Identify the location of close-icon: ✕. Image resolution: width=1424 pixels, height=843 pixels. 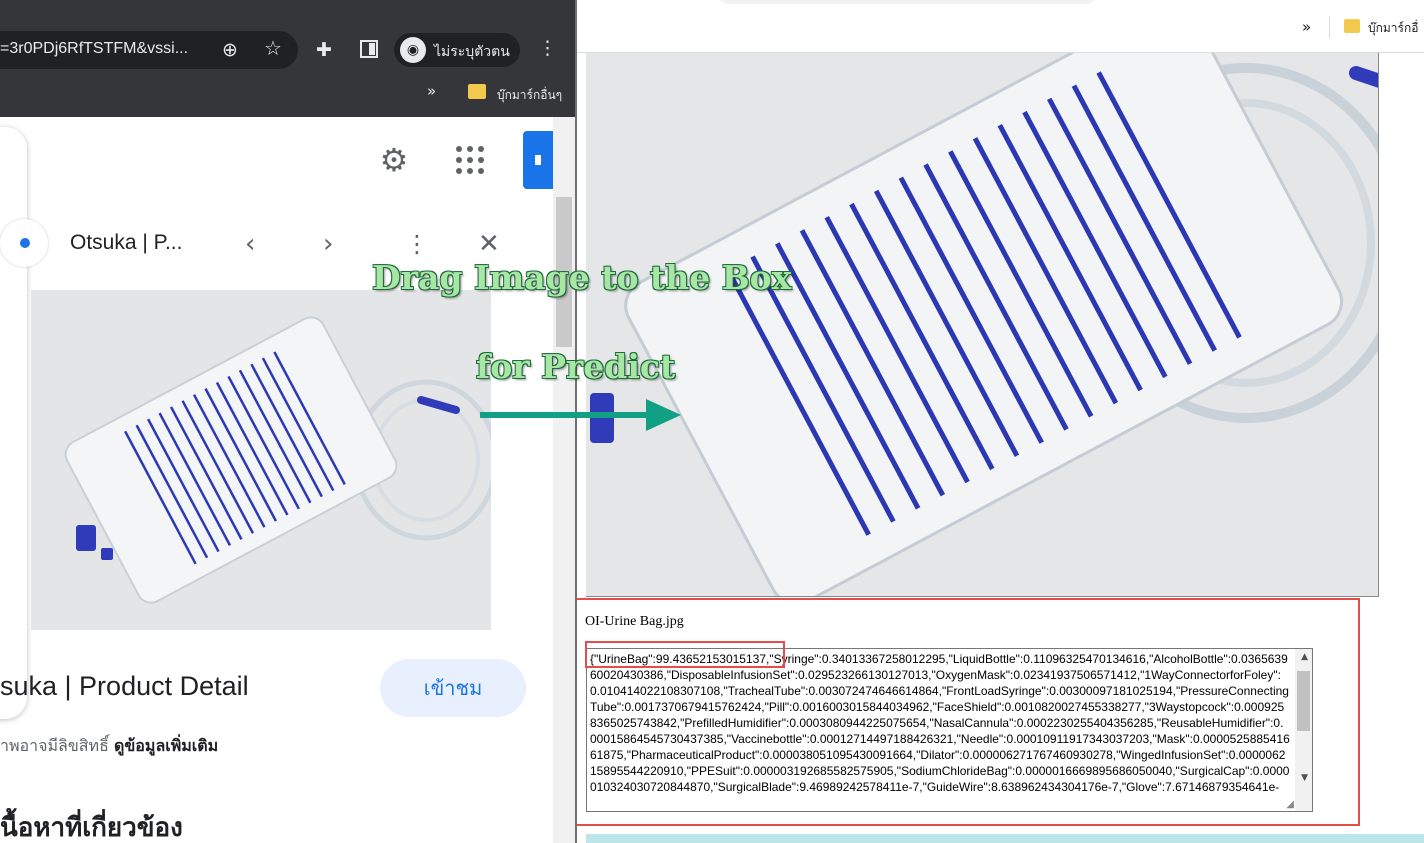
(489, 244).